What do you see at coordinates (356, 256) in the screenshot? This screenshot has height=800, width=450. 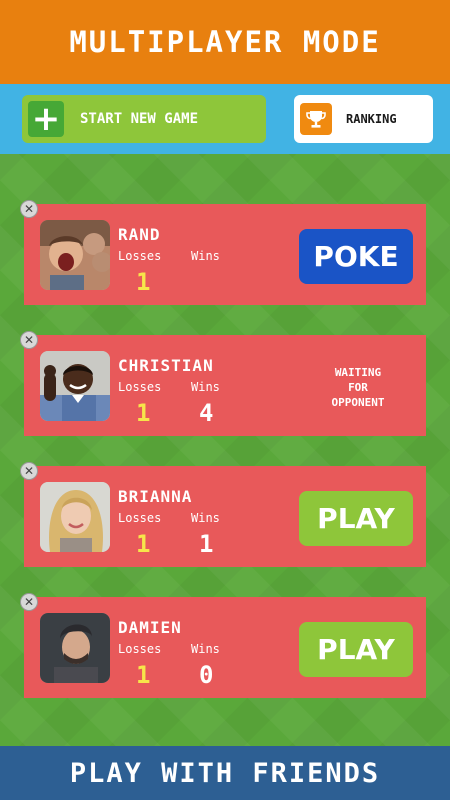 I see `poke-button: POKE` at bounding box center [356, 256].